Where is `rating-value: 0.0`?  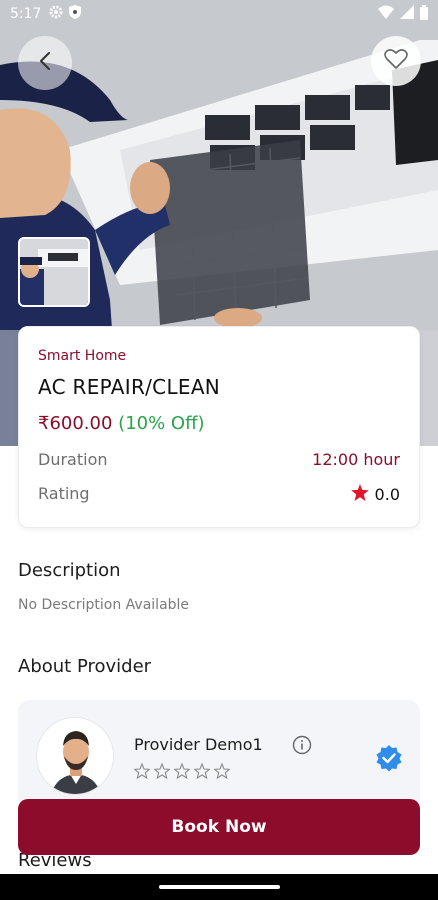
rating-value: 0.0 is located at coordinates (387, 494).